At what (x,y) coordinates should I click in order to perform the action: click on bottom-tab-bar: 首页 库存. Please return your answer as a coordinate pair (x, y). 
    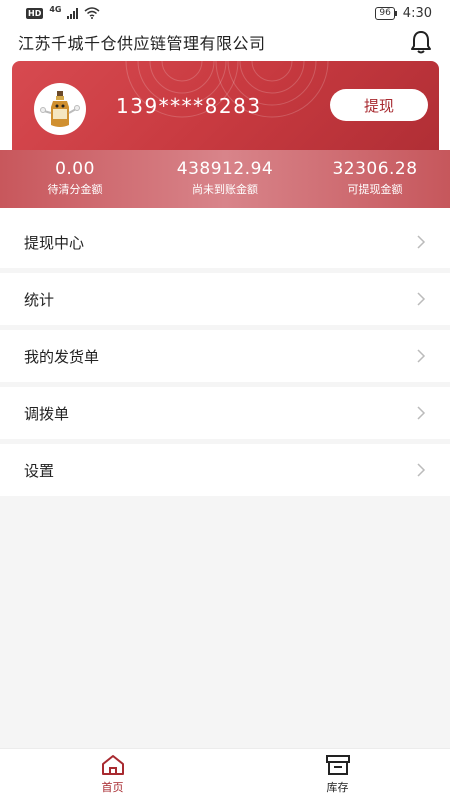
    Looking at the image, I should click on (225, 774).